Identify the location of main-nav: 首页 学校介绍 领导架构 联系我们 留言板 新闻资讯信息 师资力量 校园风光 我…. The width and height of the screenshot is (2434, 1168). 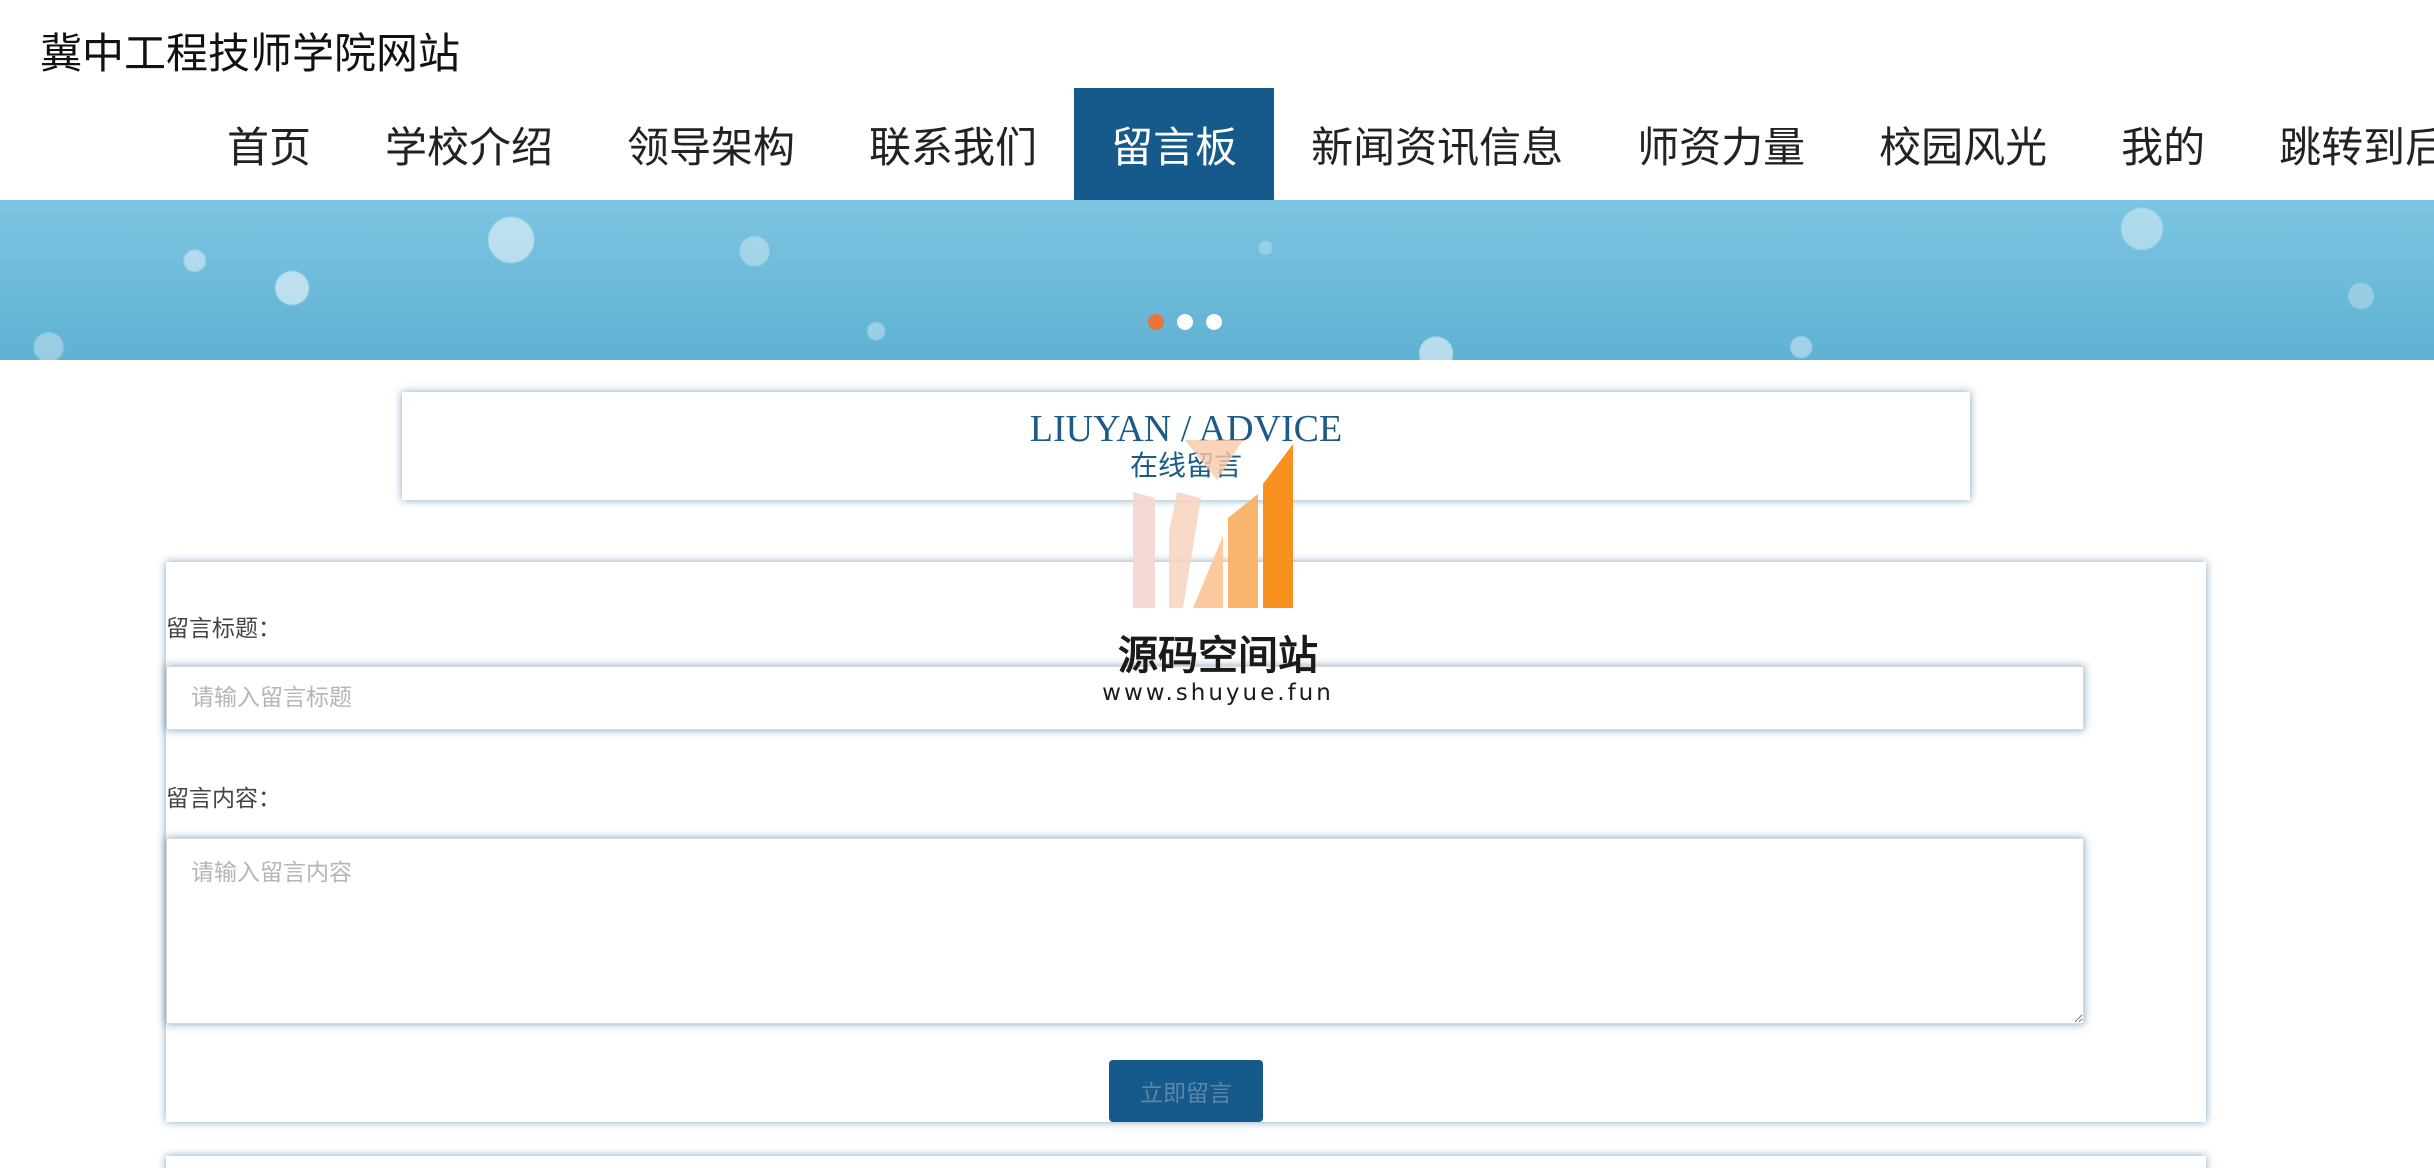
(1312, 144).